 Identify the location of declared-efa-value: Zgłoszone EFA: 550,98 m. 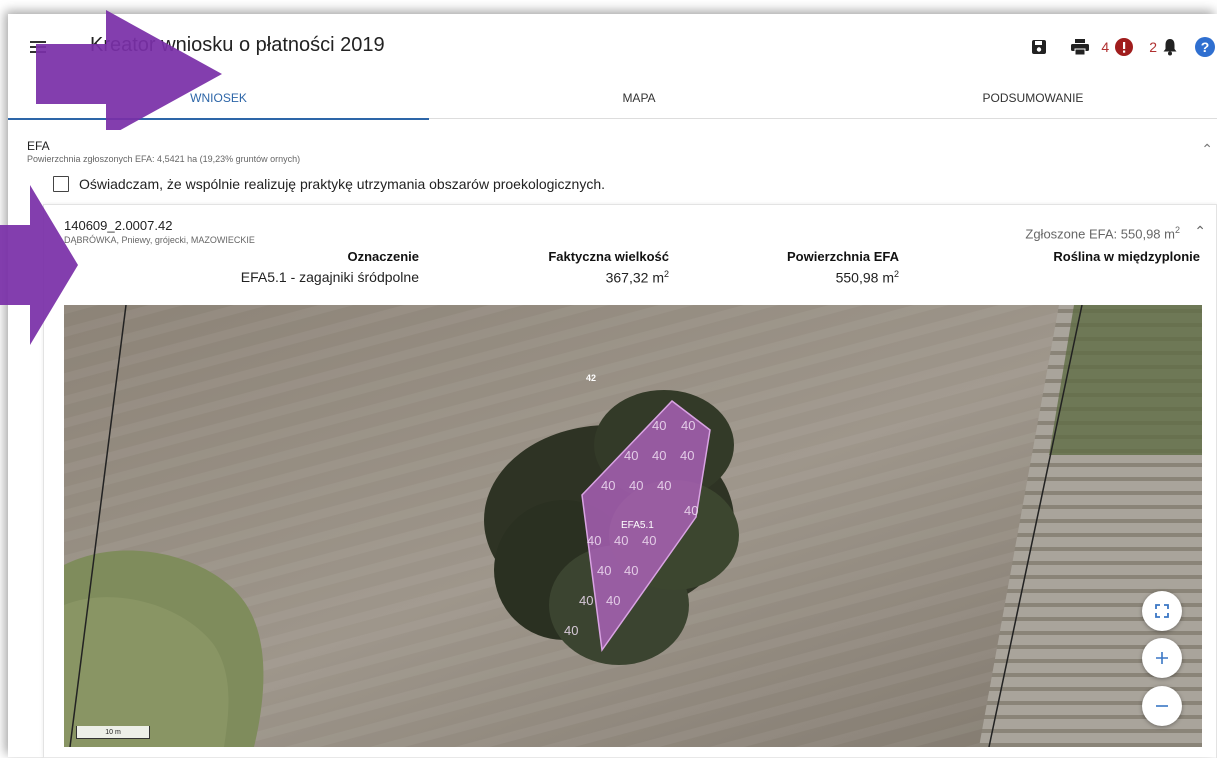
(1100, 234).